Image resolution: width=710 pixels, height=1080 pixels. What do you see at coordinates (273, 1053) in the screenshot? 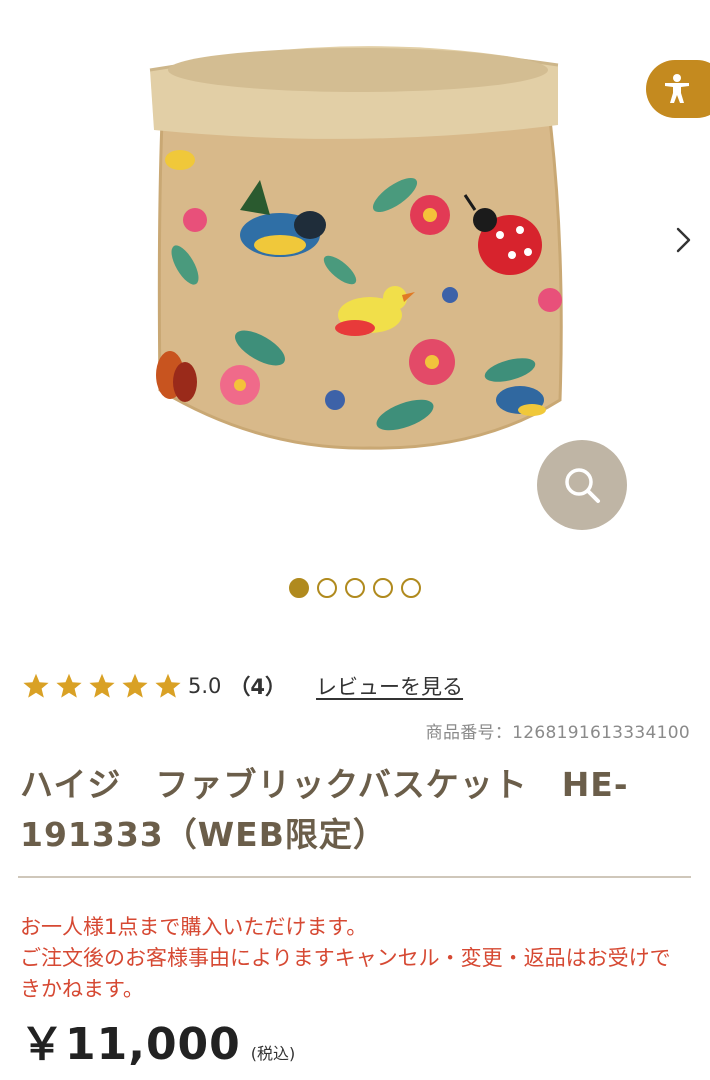
I see `tax-note: (税込)` at bounding box center [273, 1053].